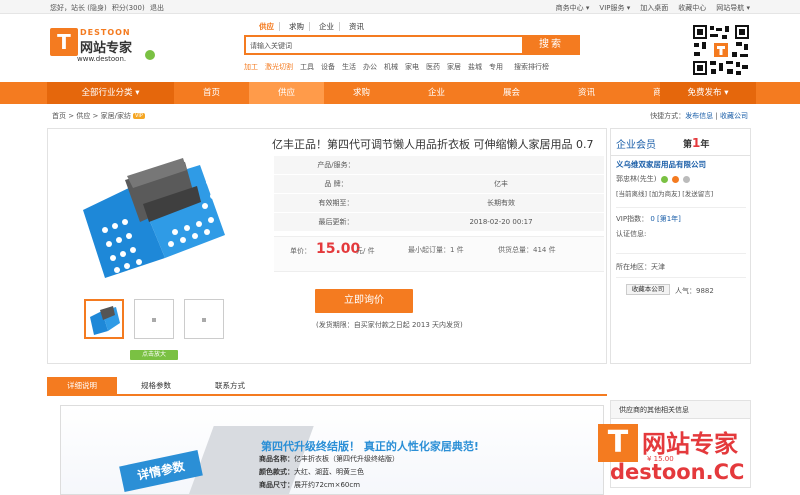 Image resolution: width=800 pixels, height=495 pixels. Describe the element at coordinates (687, 179) in the screenshot. I see `status-icon` at that location.